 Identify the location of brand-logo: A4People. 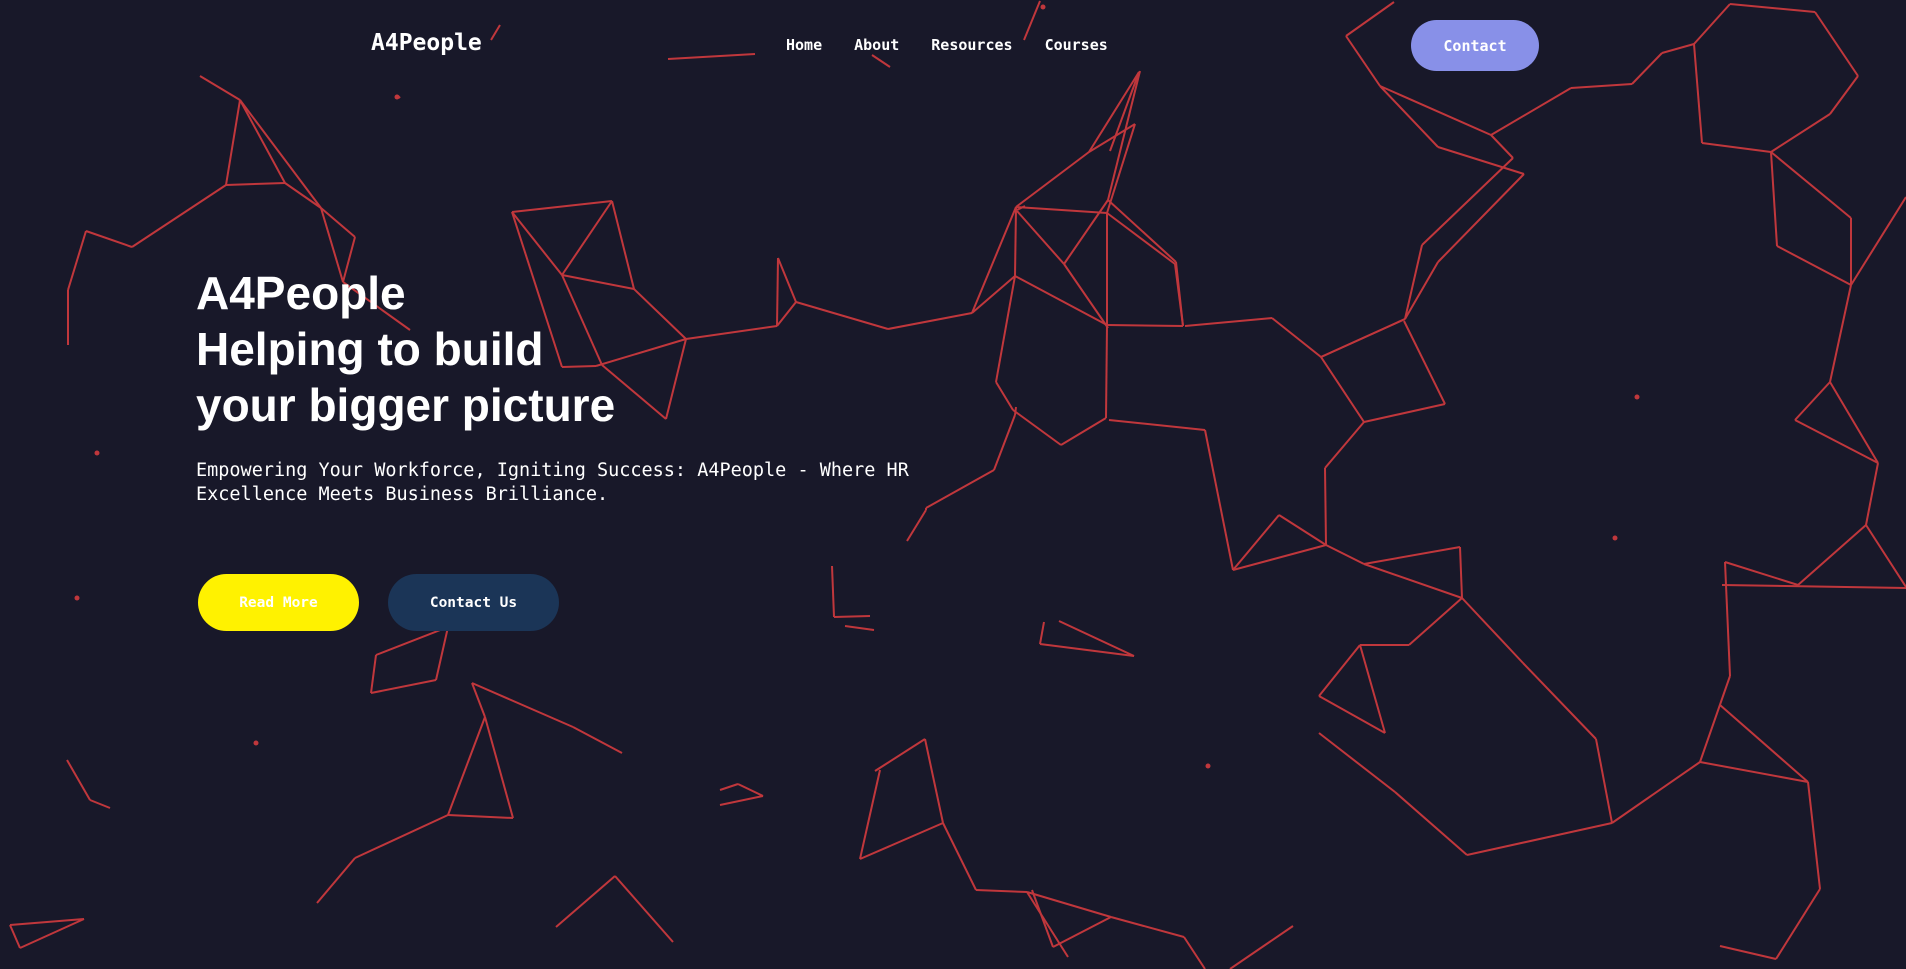
(426, 43).